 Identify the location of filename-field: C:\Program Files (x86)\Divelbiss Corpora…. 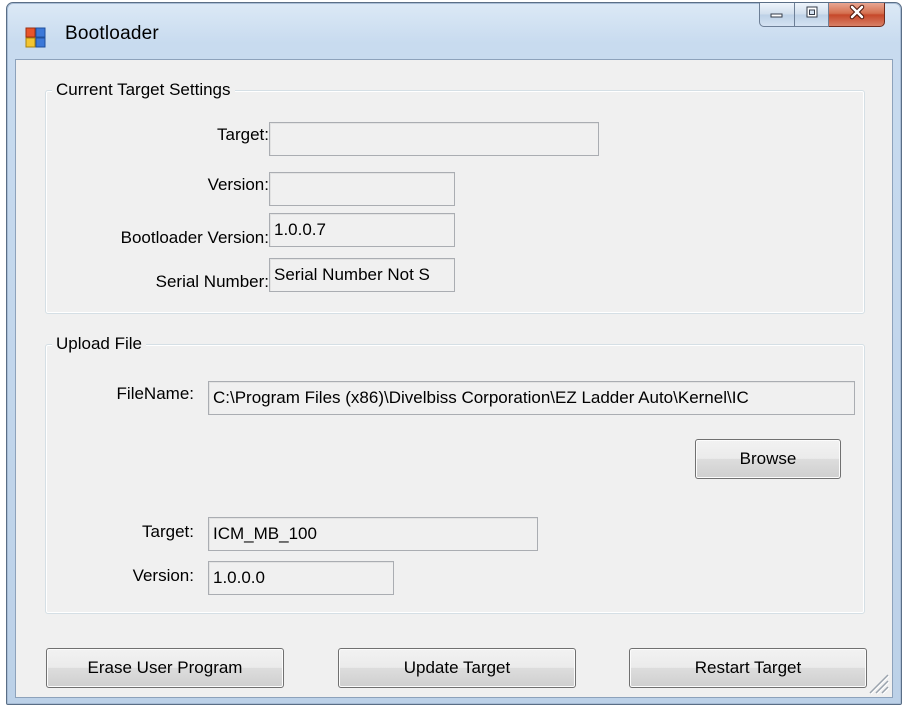
(531, 398).